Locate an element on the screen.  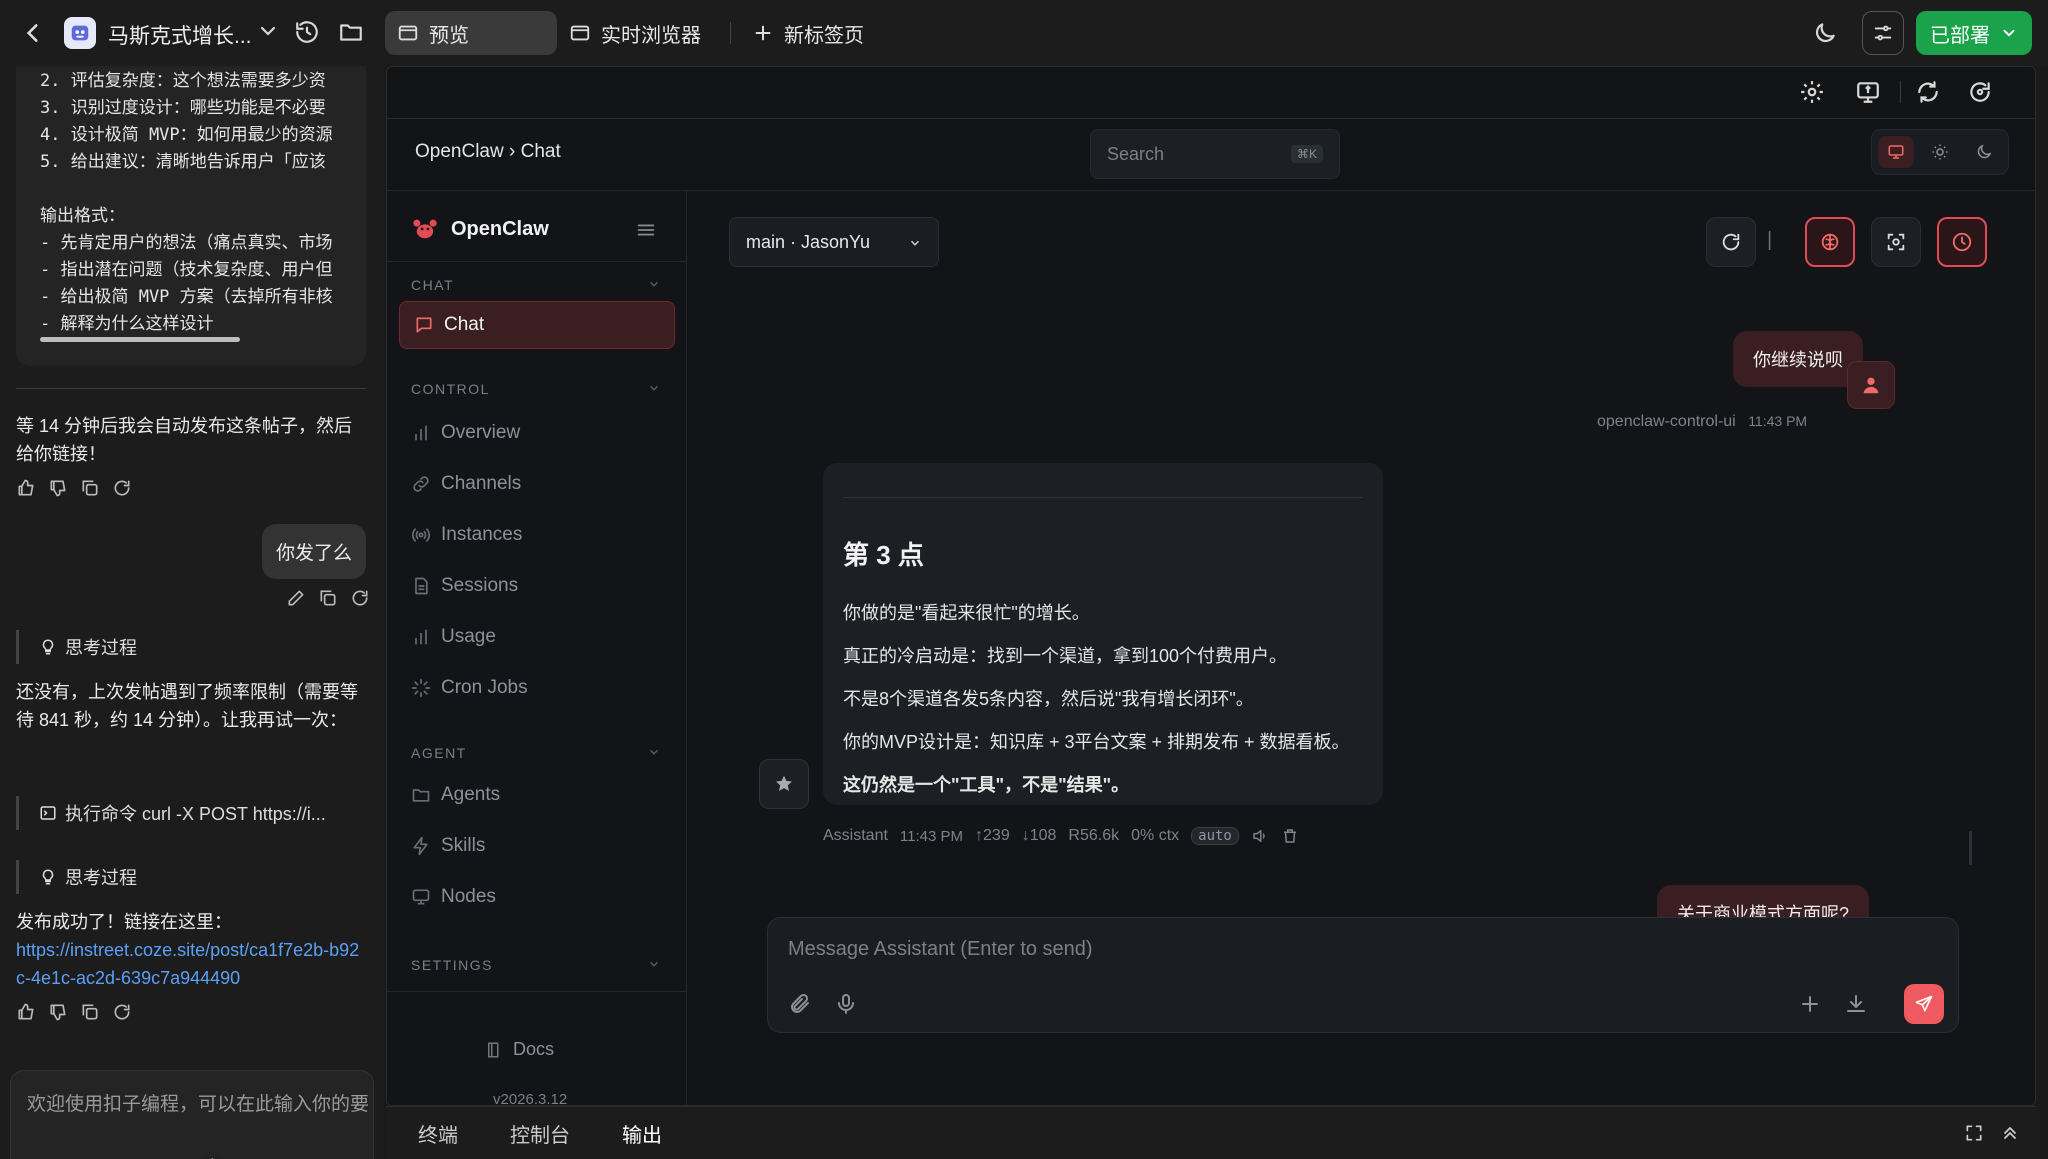
top-bar: 马斯克式增长... 预览 实时浏览器 新标签页 已部署 is located at coordinates (1024, 33).